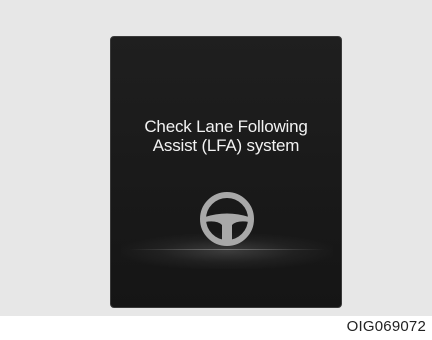  I want to click on warning-message: Check Lane Following Assist (LFA) system, so click(226, 136).